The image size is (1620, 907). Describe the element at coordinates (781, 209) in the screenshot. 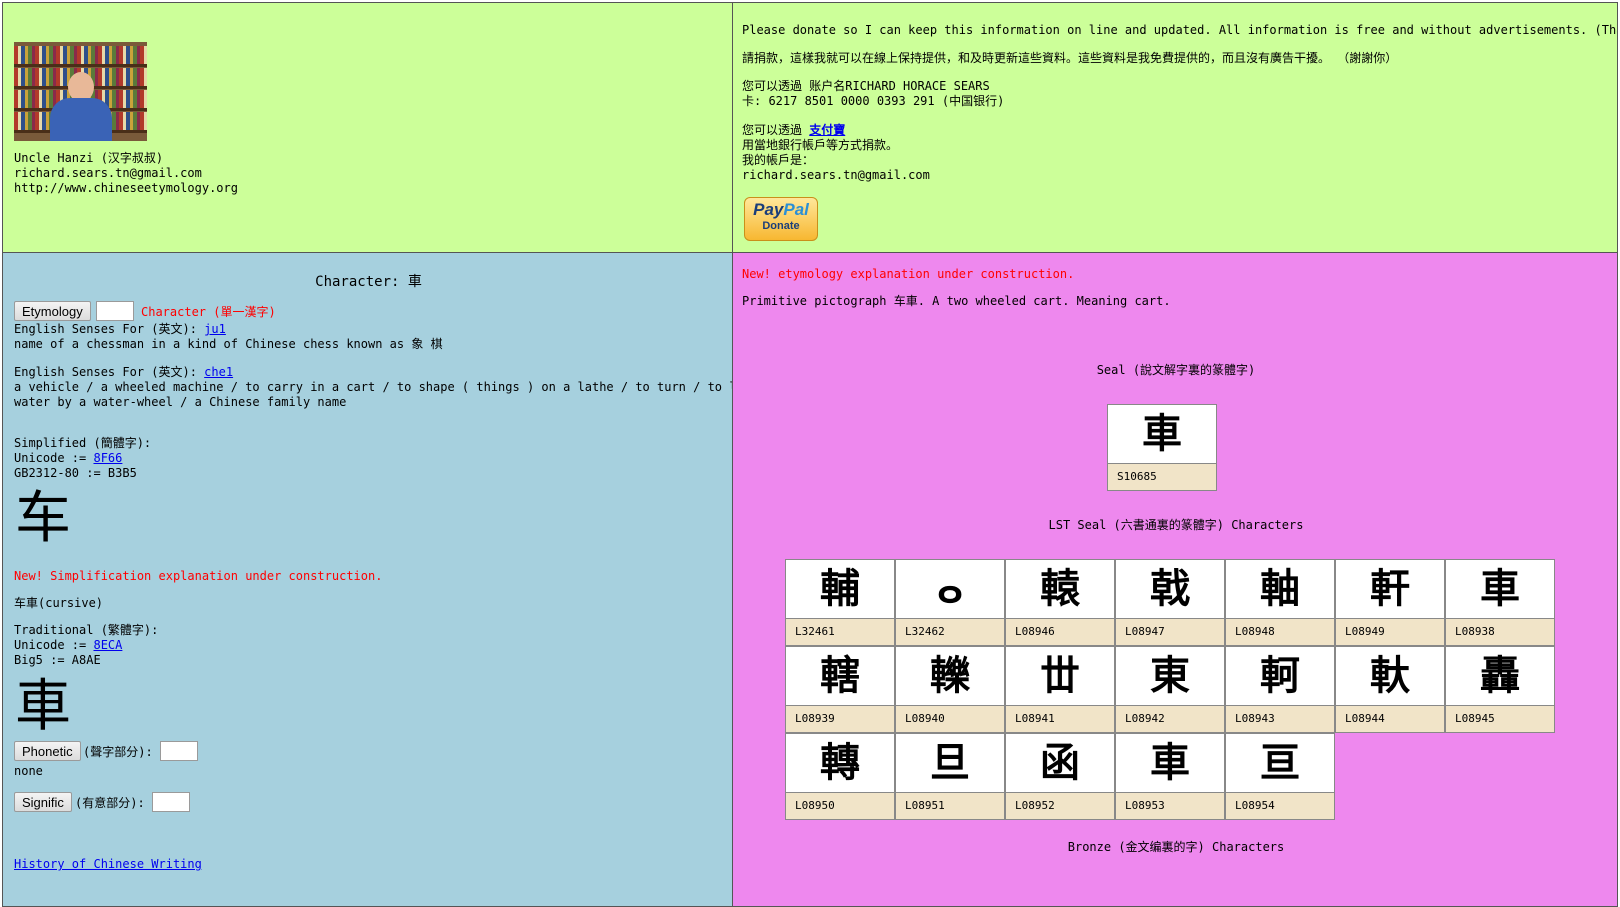

I see `paypal-logo: PayPal` at that location.